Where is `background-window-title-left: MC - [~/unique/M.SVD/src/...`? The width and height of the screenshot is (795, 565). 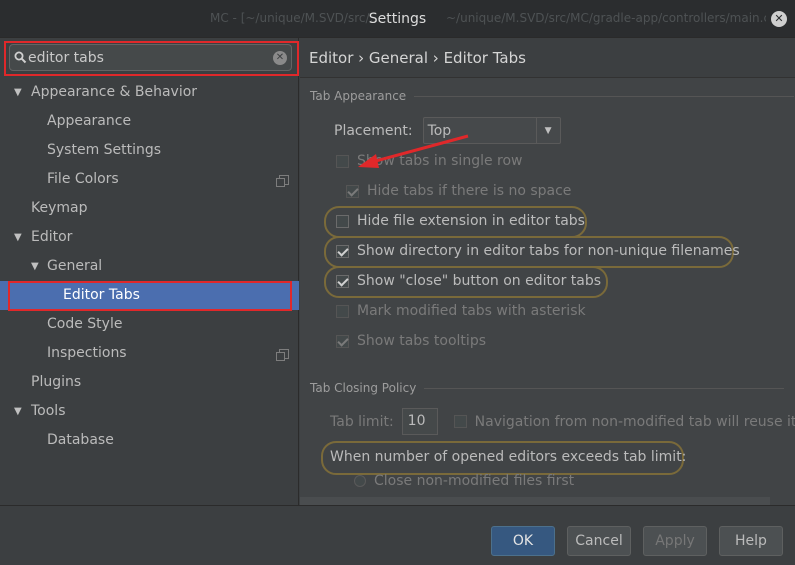
background-window-title-left: MC - [~/unique/M.SVD/src/... is located at coordinates (295, 18).